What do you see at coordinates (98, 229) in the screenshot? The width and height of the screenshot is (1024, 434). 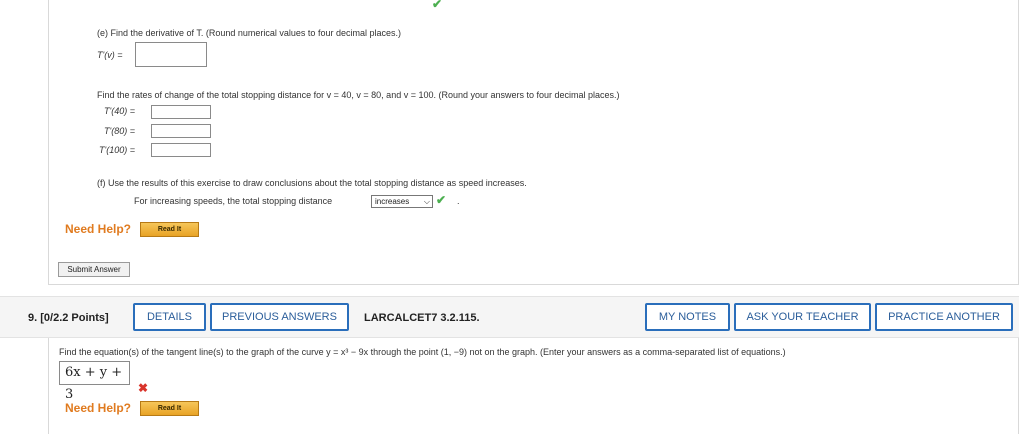 I see `need-help-label: Need Help?` at bounding box center [98, 229].